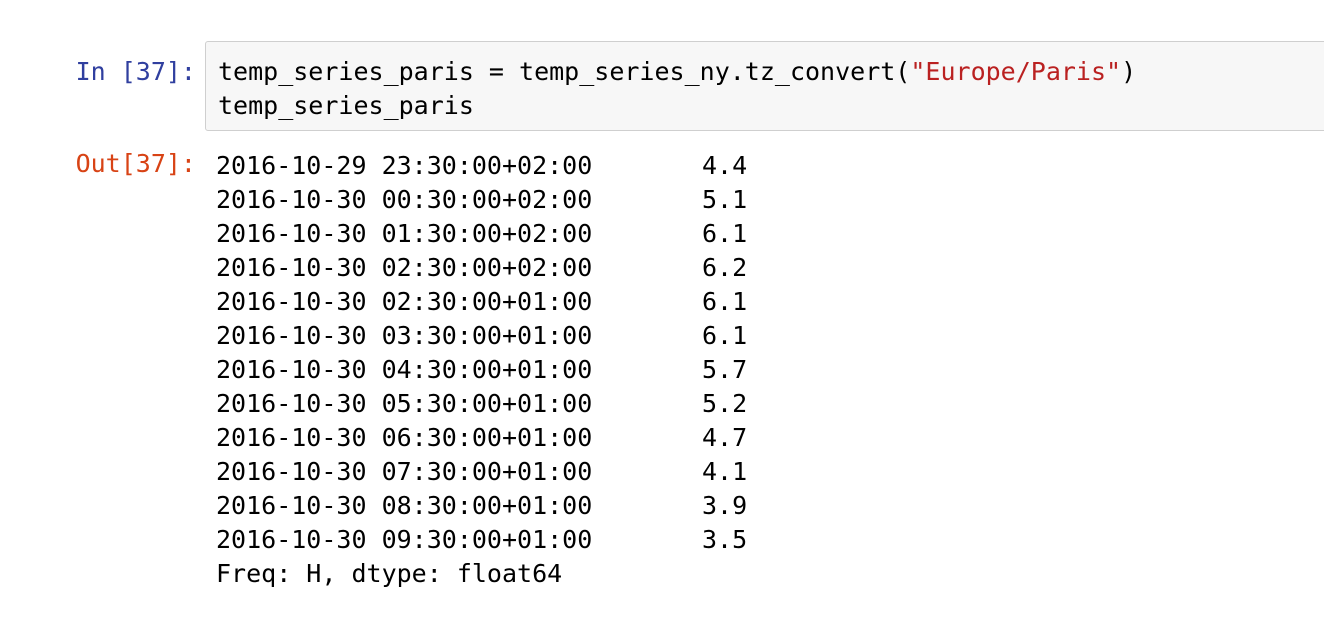 The image size is (1324, 620). Describe the element at coordinates (404, 199) in the screenshot. I see `series-timestamp: 2016-10-30 00:30:00+02:00` at that location.